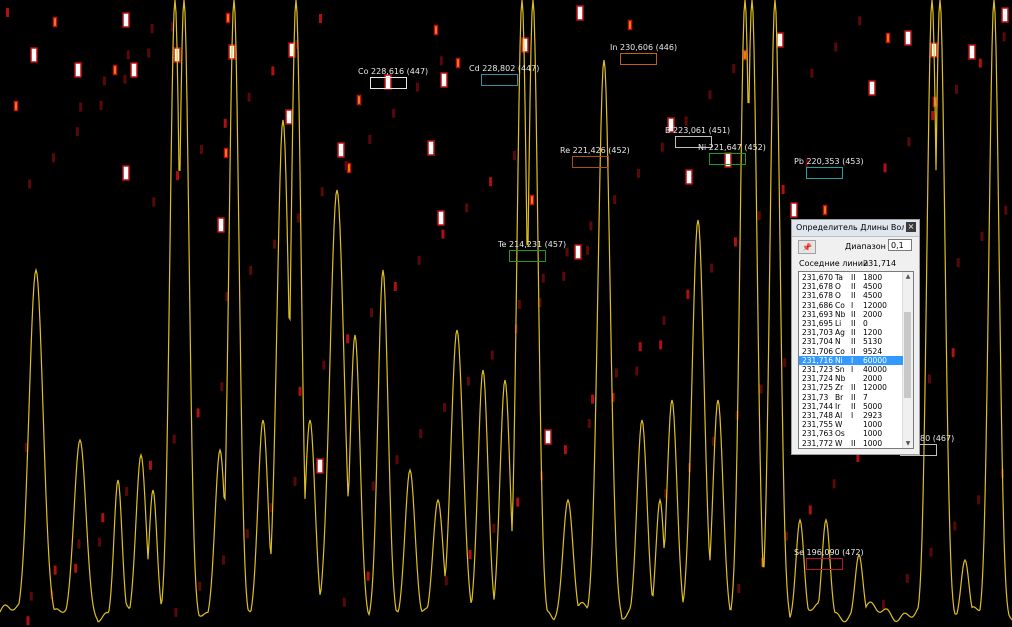 The height and width of the screenshot is (627, 1012). I want to click on row-wl: 231,772, so click(818, 443).